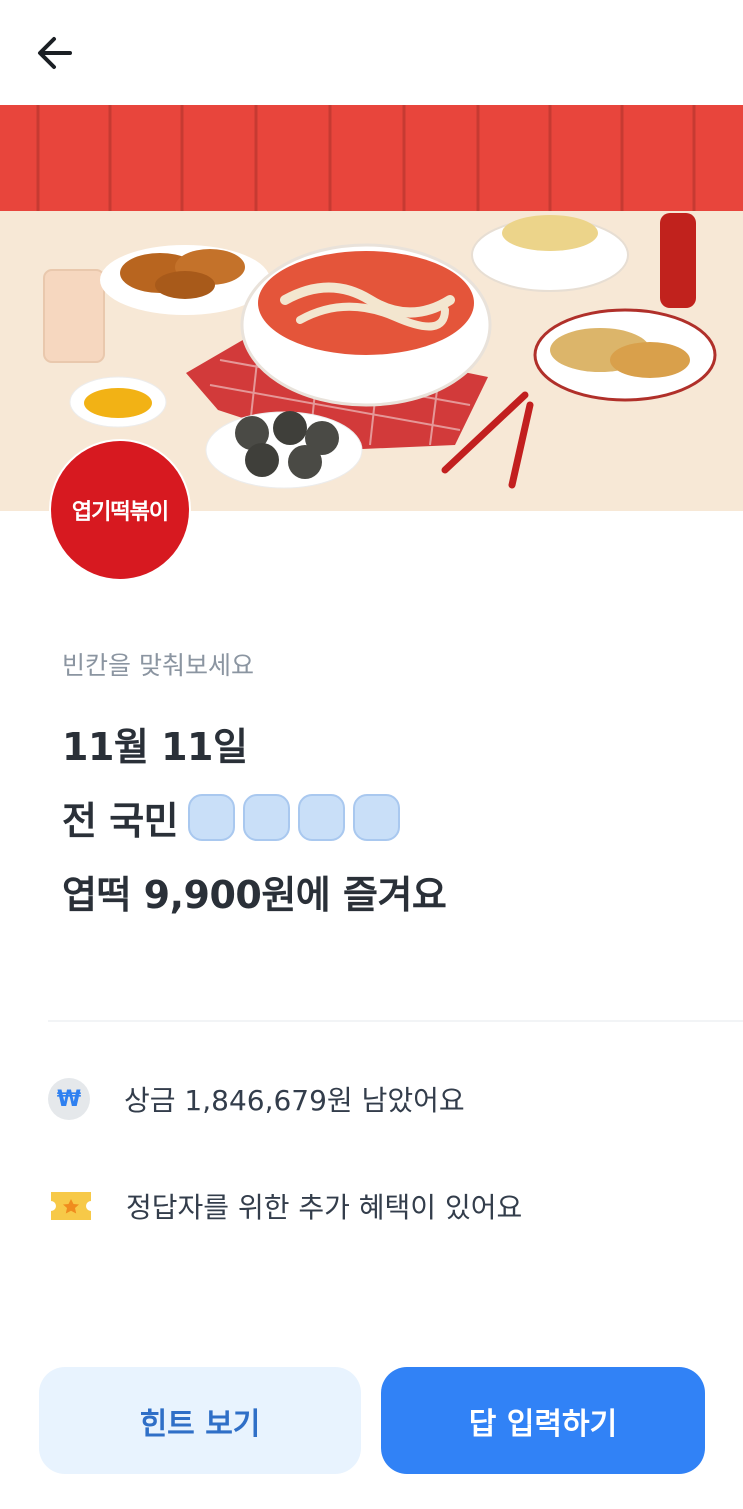  I want to click on quiz-line-3: 엽떡 9,900원에 즐겨요, so click(254, 895).